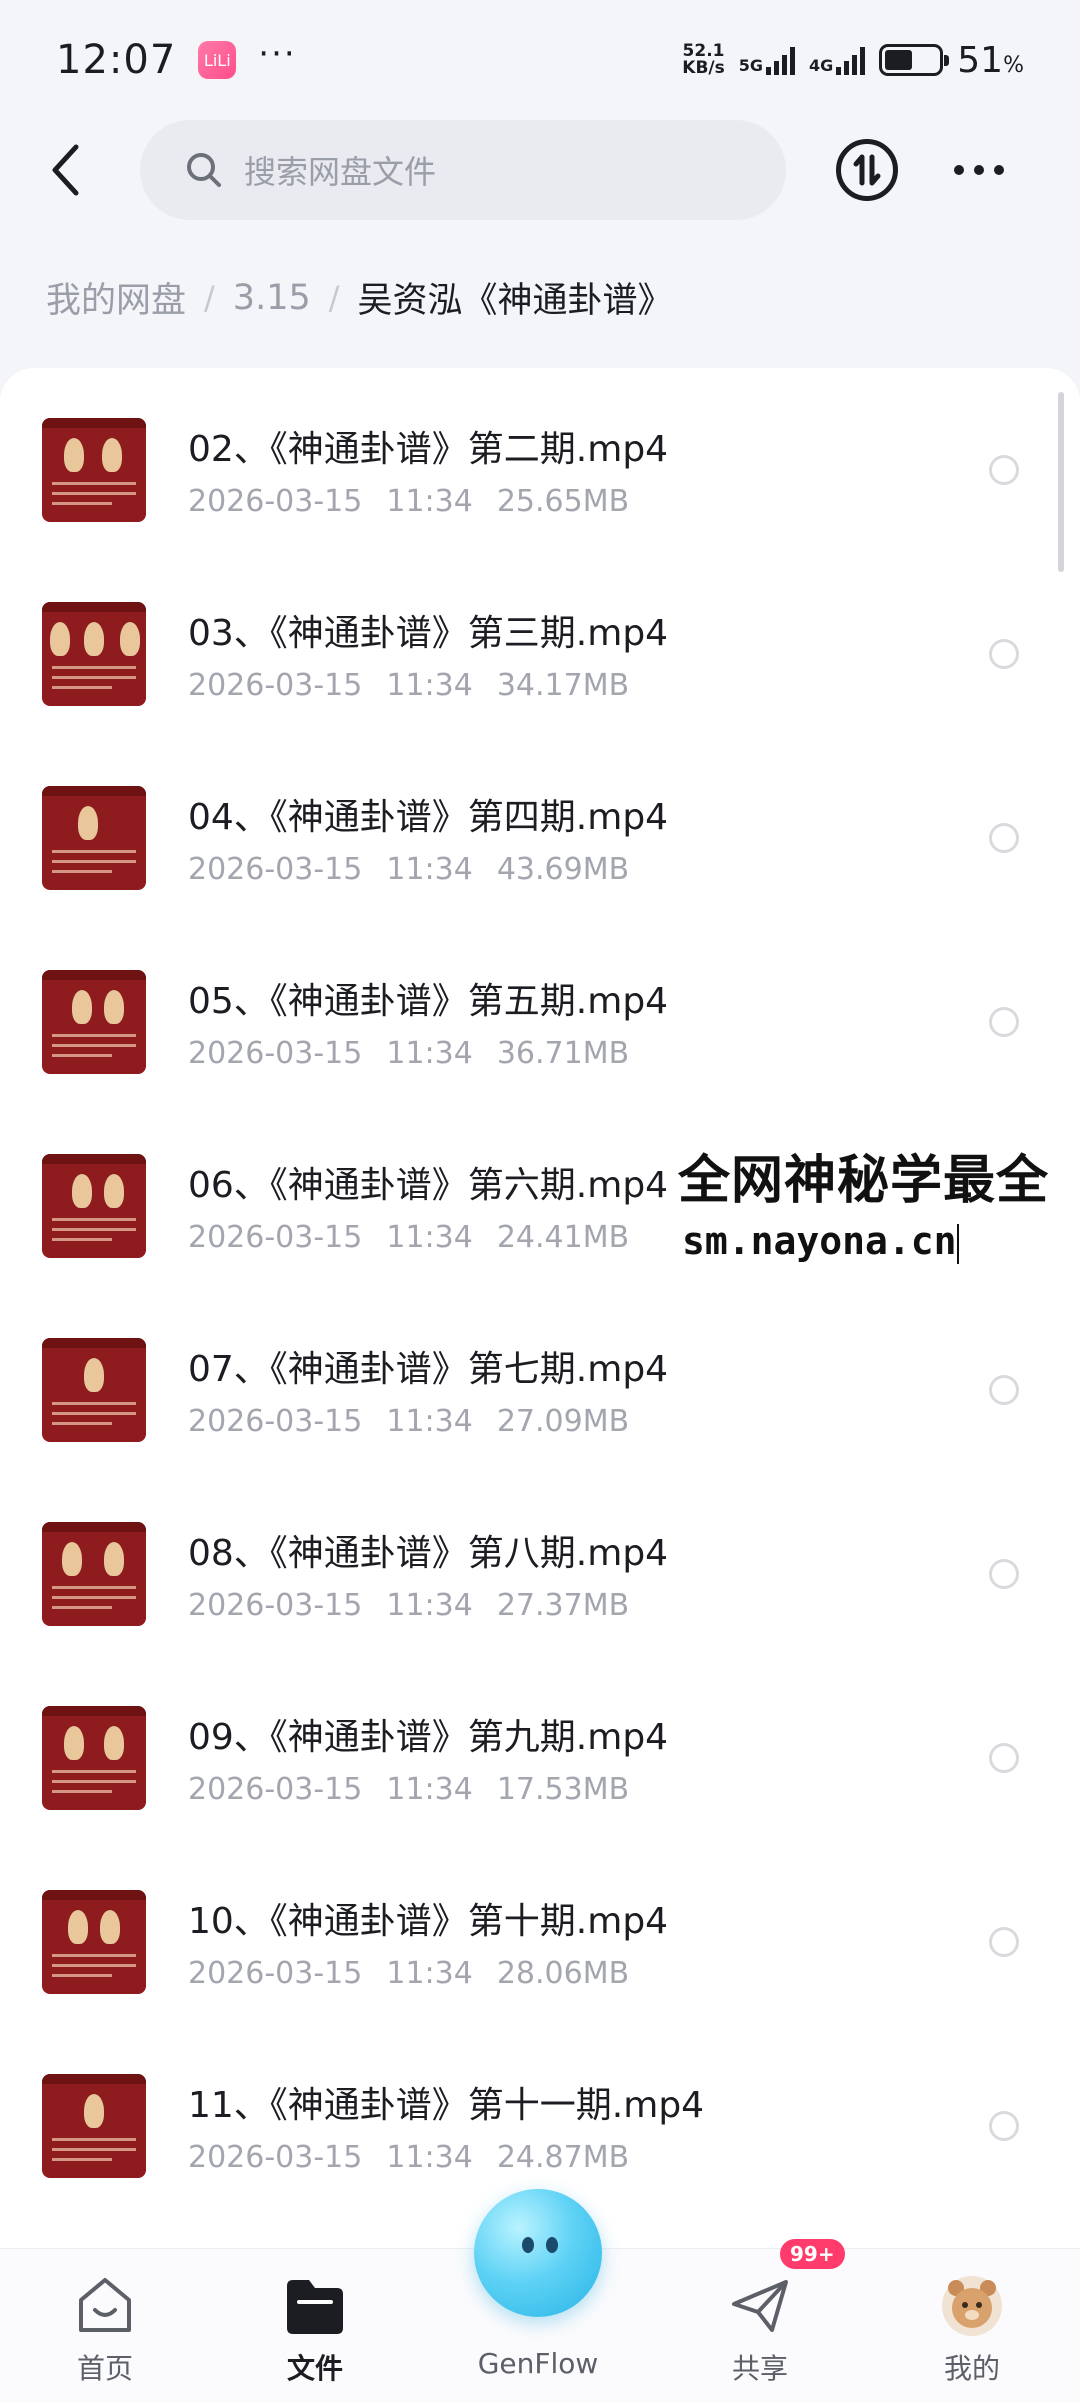 Image resolution: width=1080 pixels, height=2403 pixels. Describe the element at coordinates (972, 2328) in the screenshot. I see `nav-me: 我的` at that location.